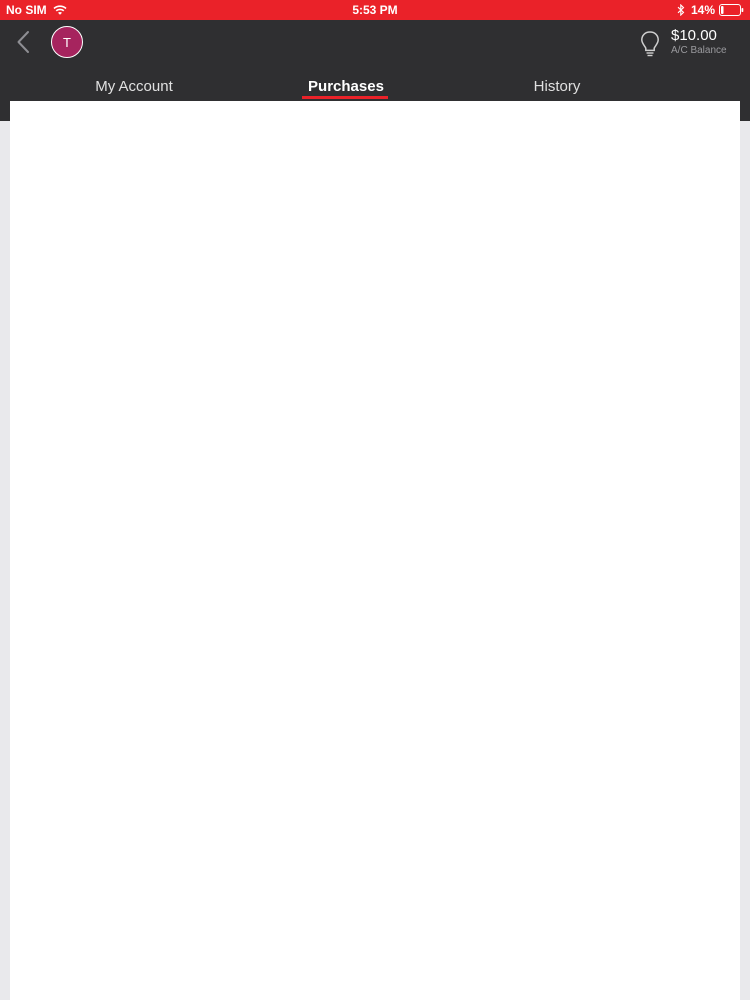  Describe the element at coordinates (23, 42) in the screenshot. I see `chevron-left-icon` at that location.